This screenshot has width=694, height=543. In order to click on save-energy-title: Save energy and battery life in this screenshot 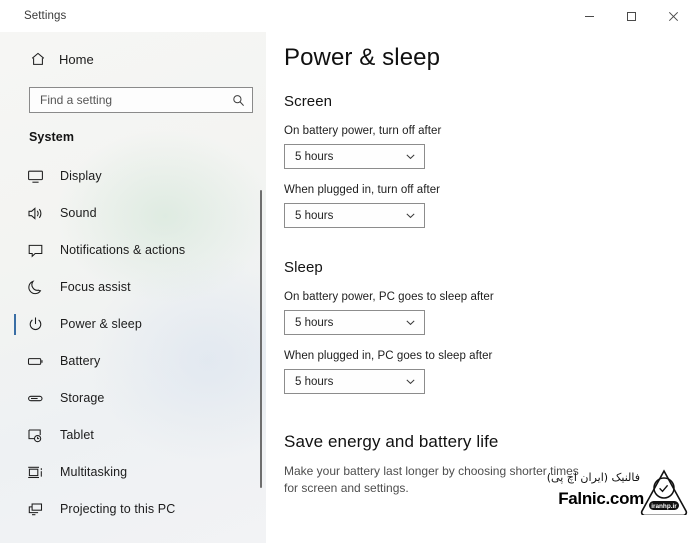, I will do `click(391, 441)`.